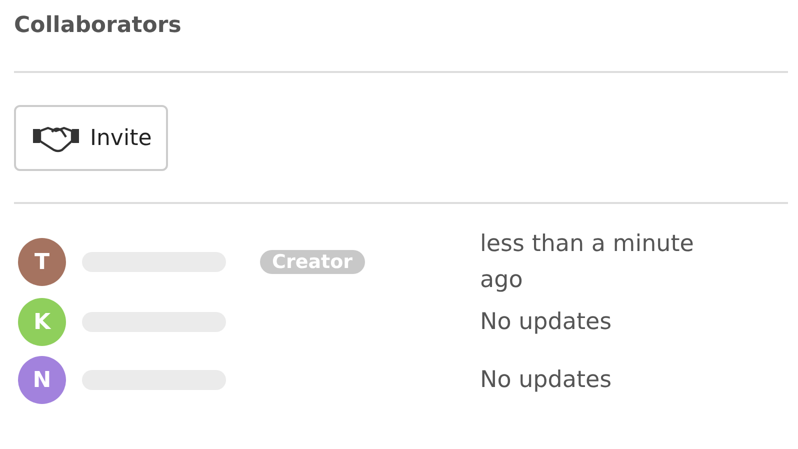  I want to click on invite-button: Invite, so click(91, 138).